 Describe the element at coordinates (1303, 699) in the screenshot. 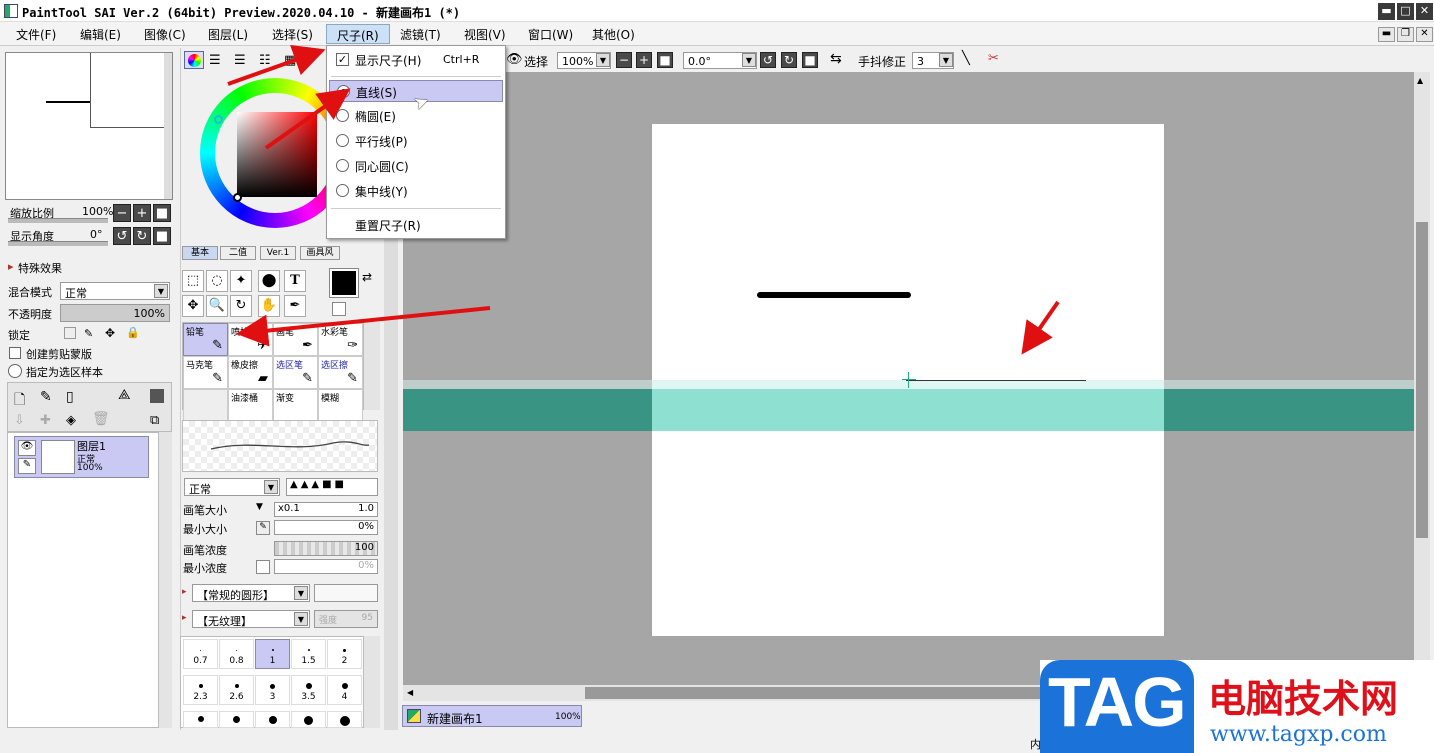

I see `watermark-site-name: 电脑技术网` at that location.